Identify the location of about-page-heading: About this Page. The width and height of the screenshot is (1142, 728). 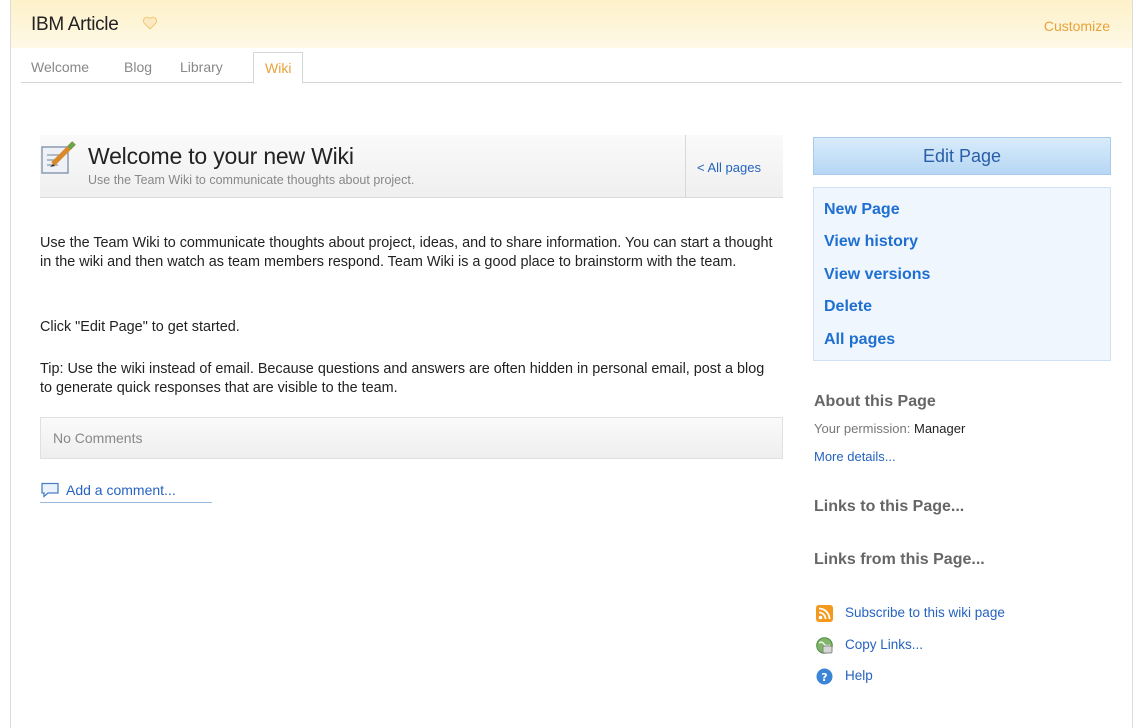
(875, 401).